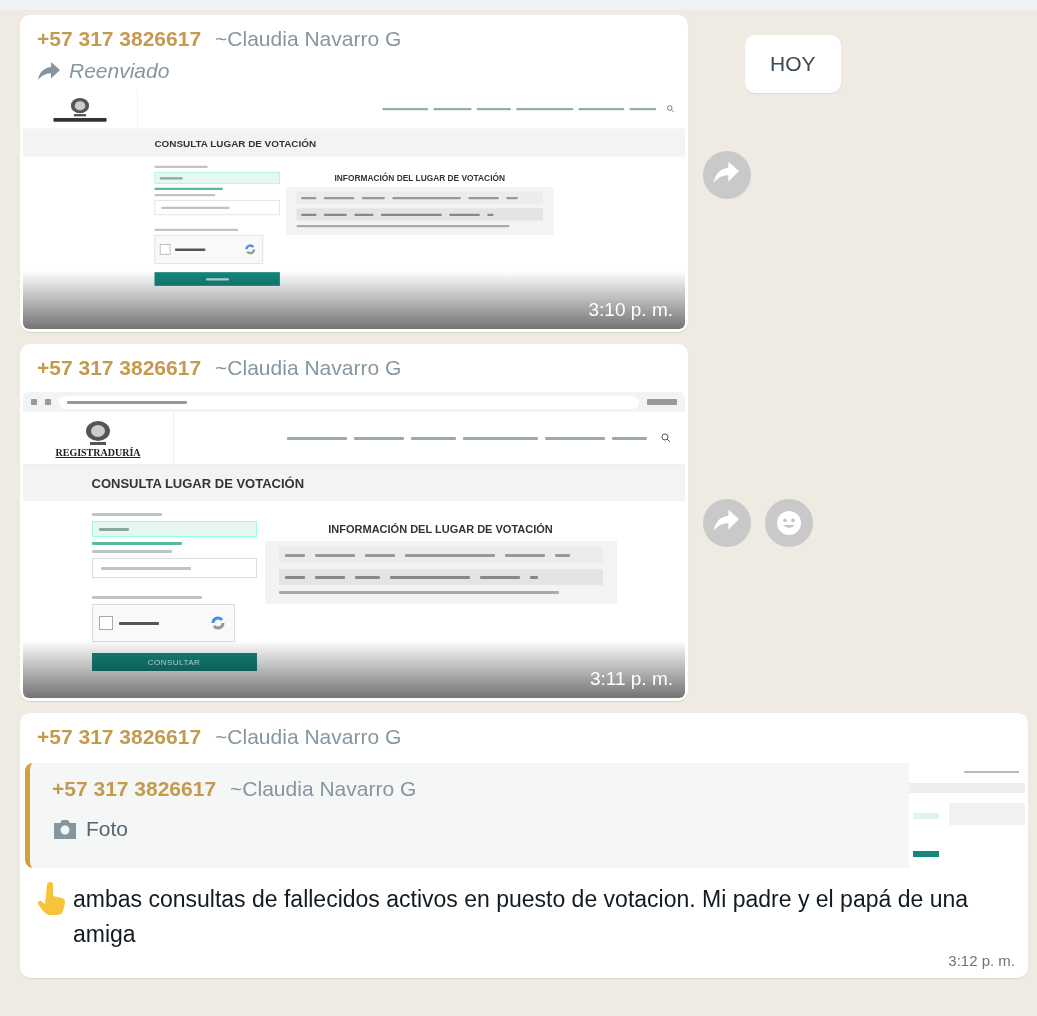 The height and width of the screenshot is (1016, 1037). I want to click on date-chip: HOY, so click(793, 64).